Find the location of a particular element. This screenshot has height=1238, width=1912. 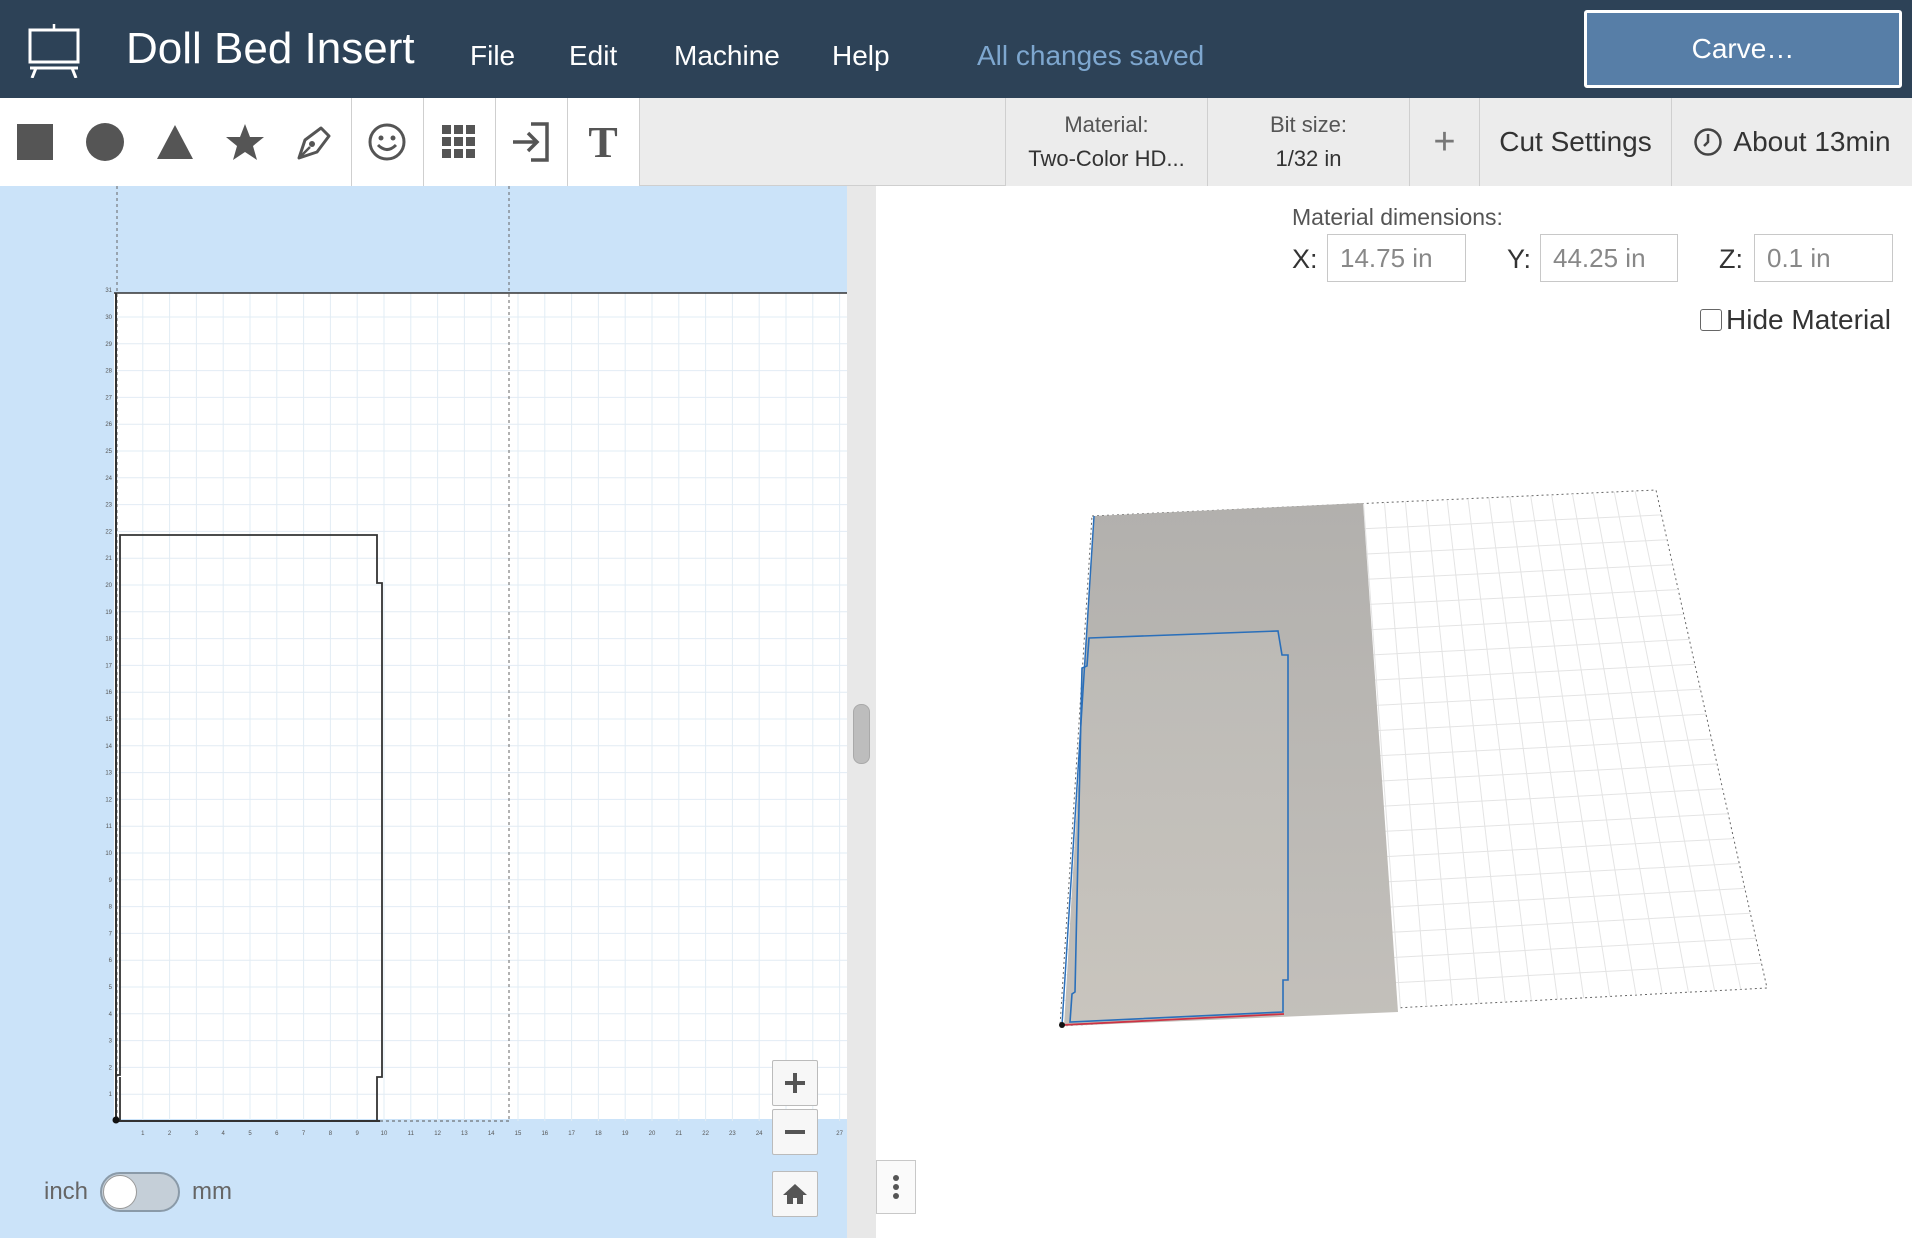

menu-machine: Machine is located at coordinates (727, 56).